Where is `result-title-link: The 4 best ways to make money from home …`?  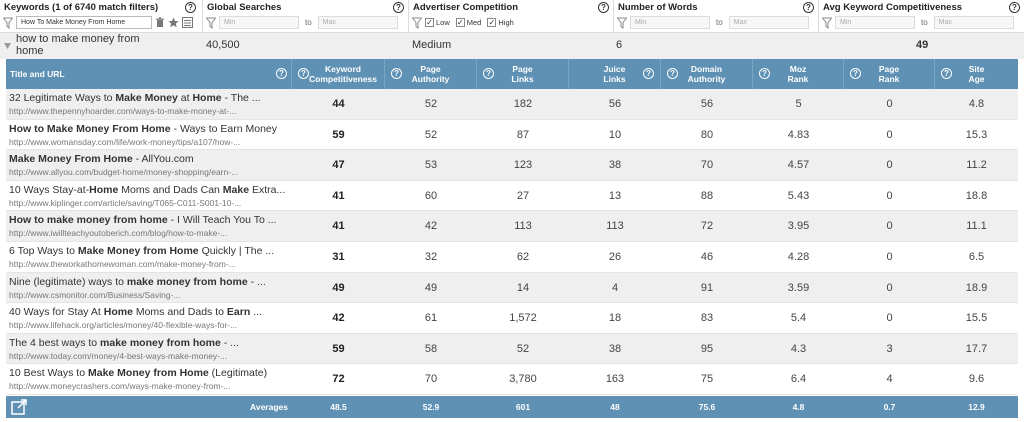 result-title-link: The 4 best ways to make money from home … is located at coordinates (150, 343).